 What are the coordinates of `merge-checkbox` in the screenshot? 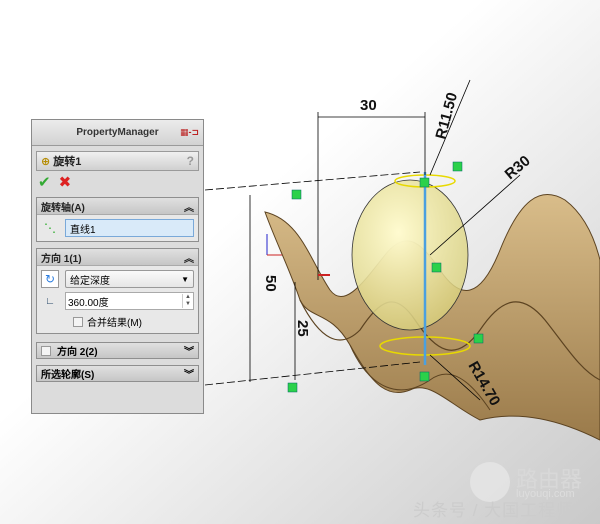 It's located at (78, 321).